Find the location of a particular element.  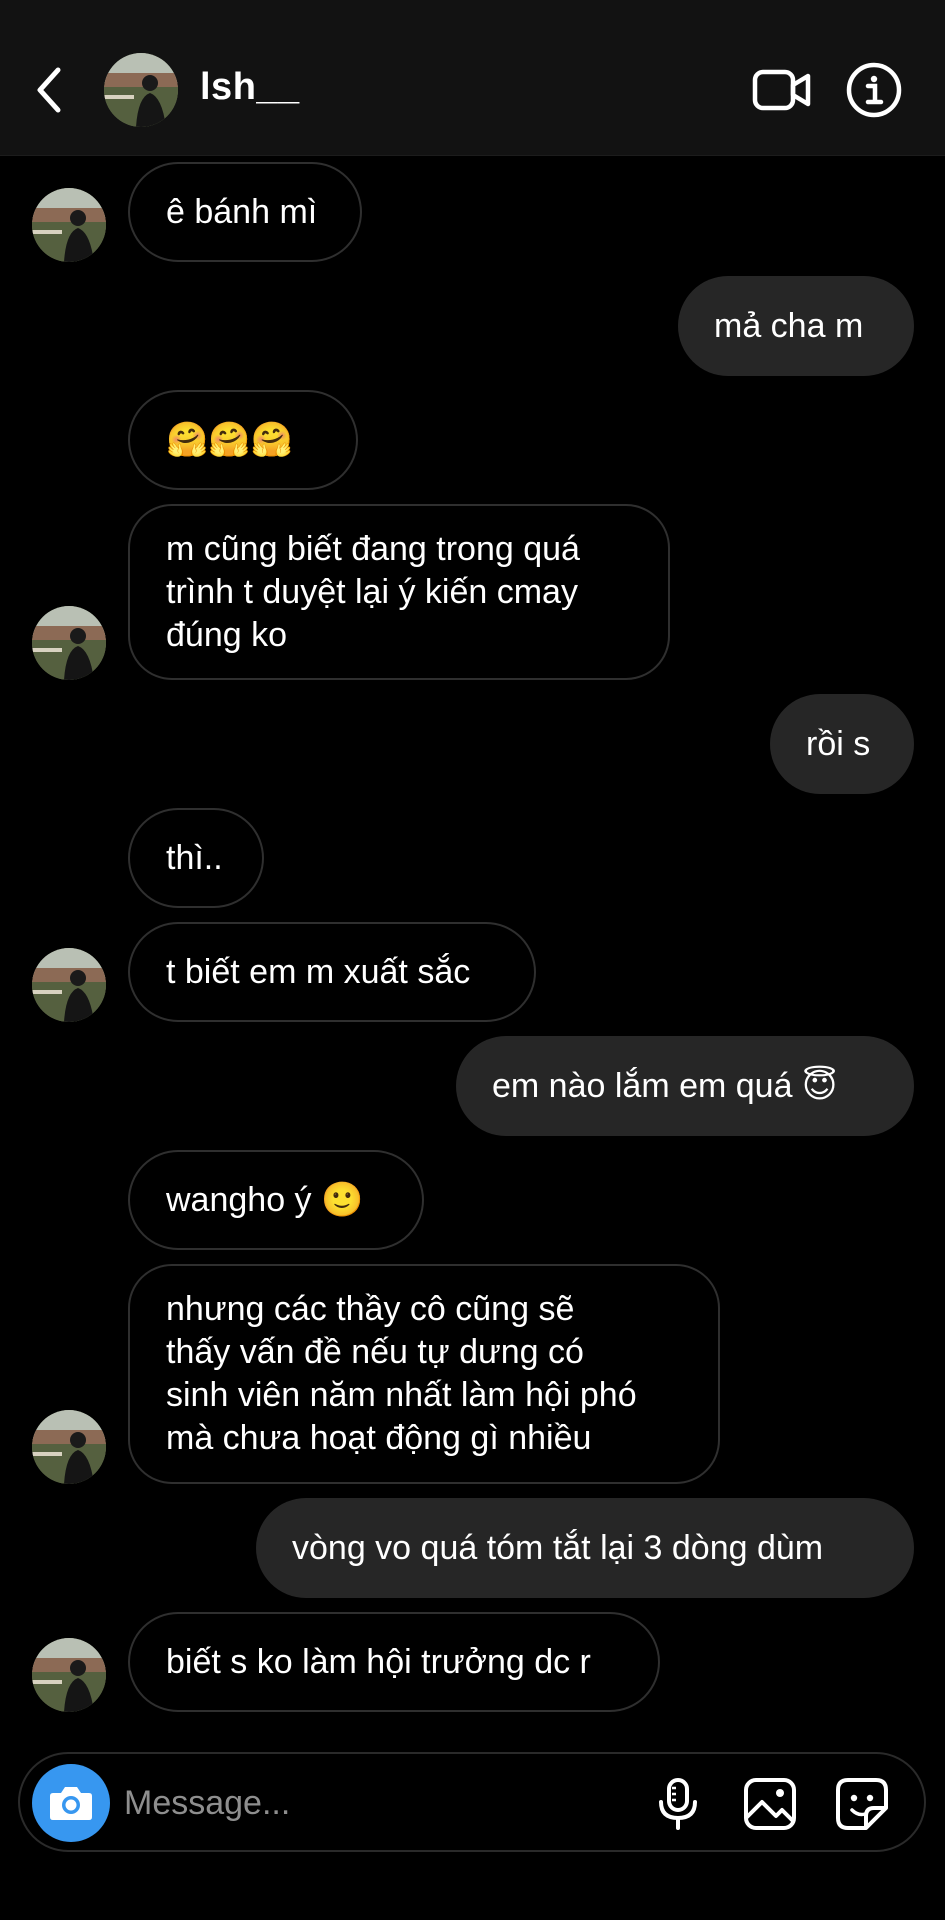

camera-button is located at coordinates (71, 1803).